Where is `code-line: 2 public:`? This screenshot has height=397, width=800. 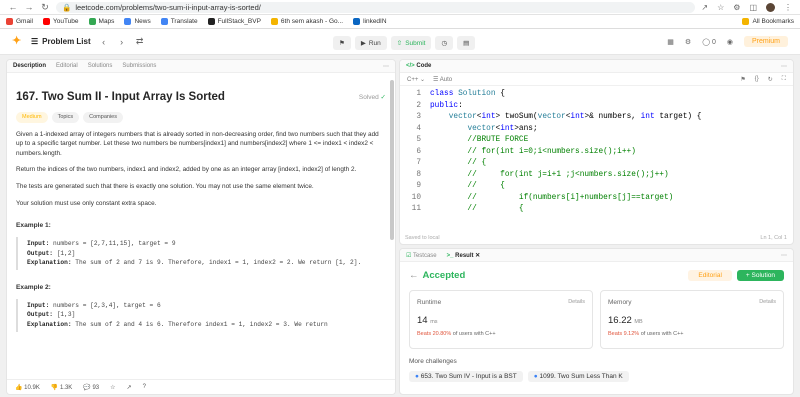
code-line: 2 public: is located at coordinates (596, 107).